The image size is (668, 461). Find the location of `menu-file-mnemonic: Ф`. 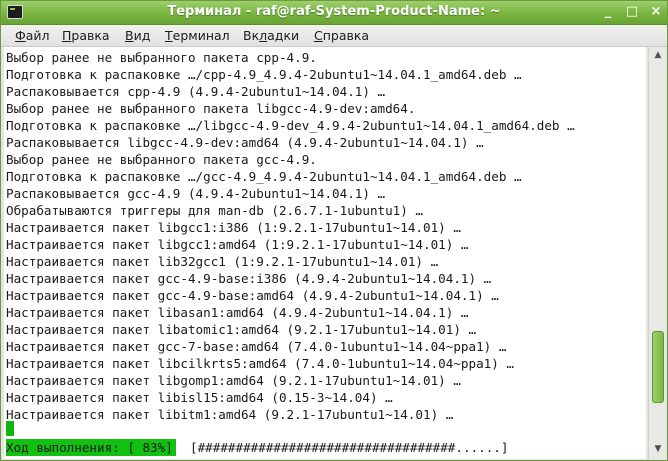

menu-file-mnemonic: Ф is located at coordinates (20, 35).